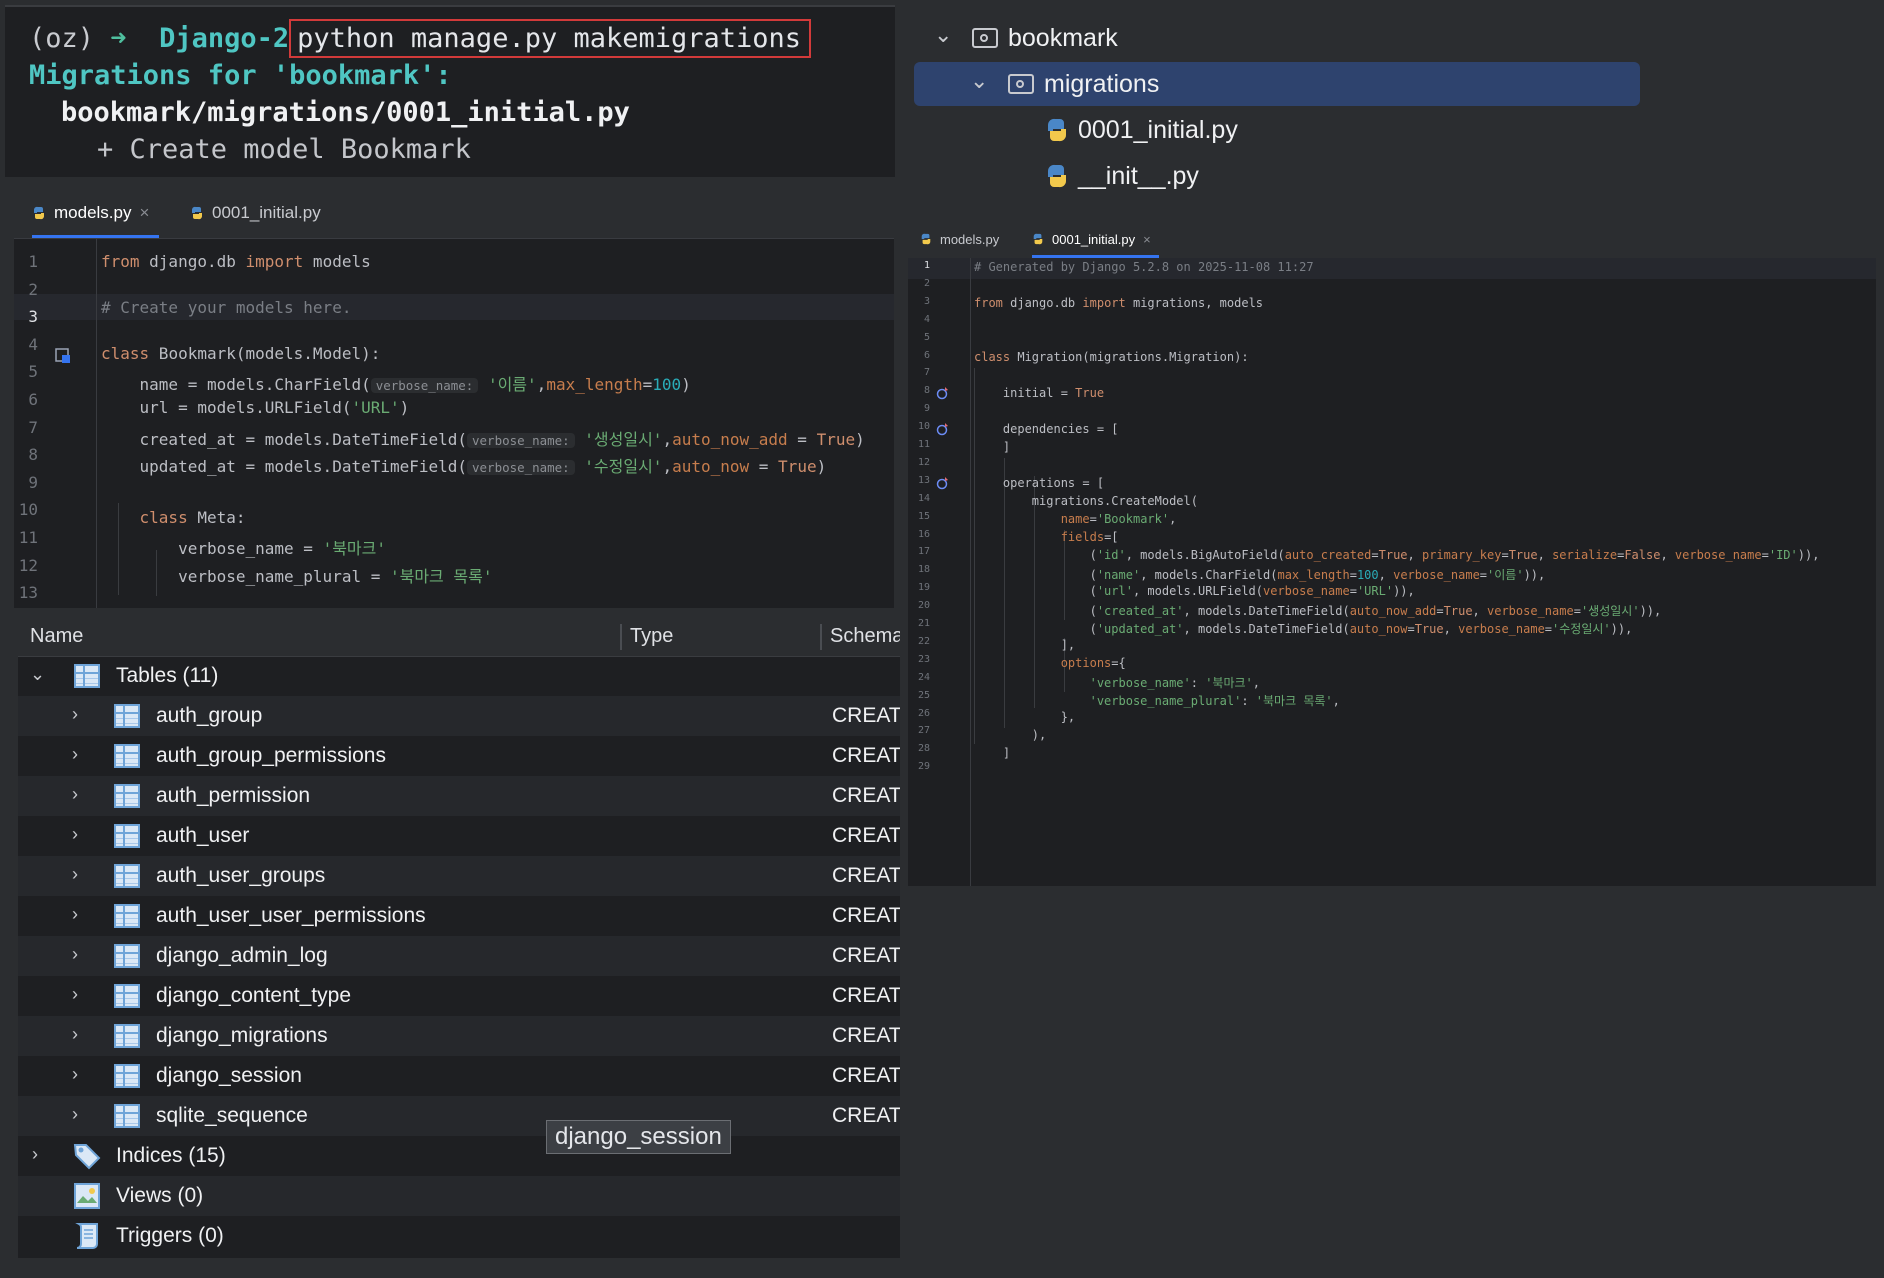 The width and height of the screenshot is (1884, 1278). Describe the element at coordinates (243, 548) in the screenshot. I see `code-line: verbose_name = '북마크'` at that location.